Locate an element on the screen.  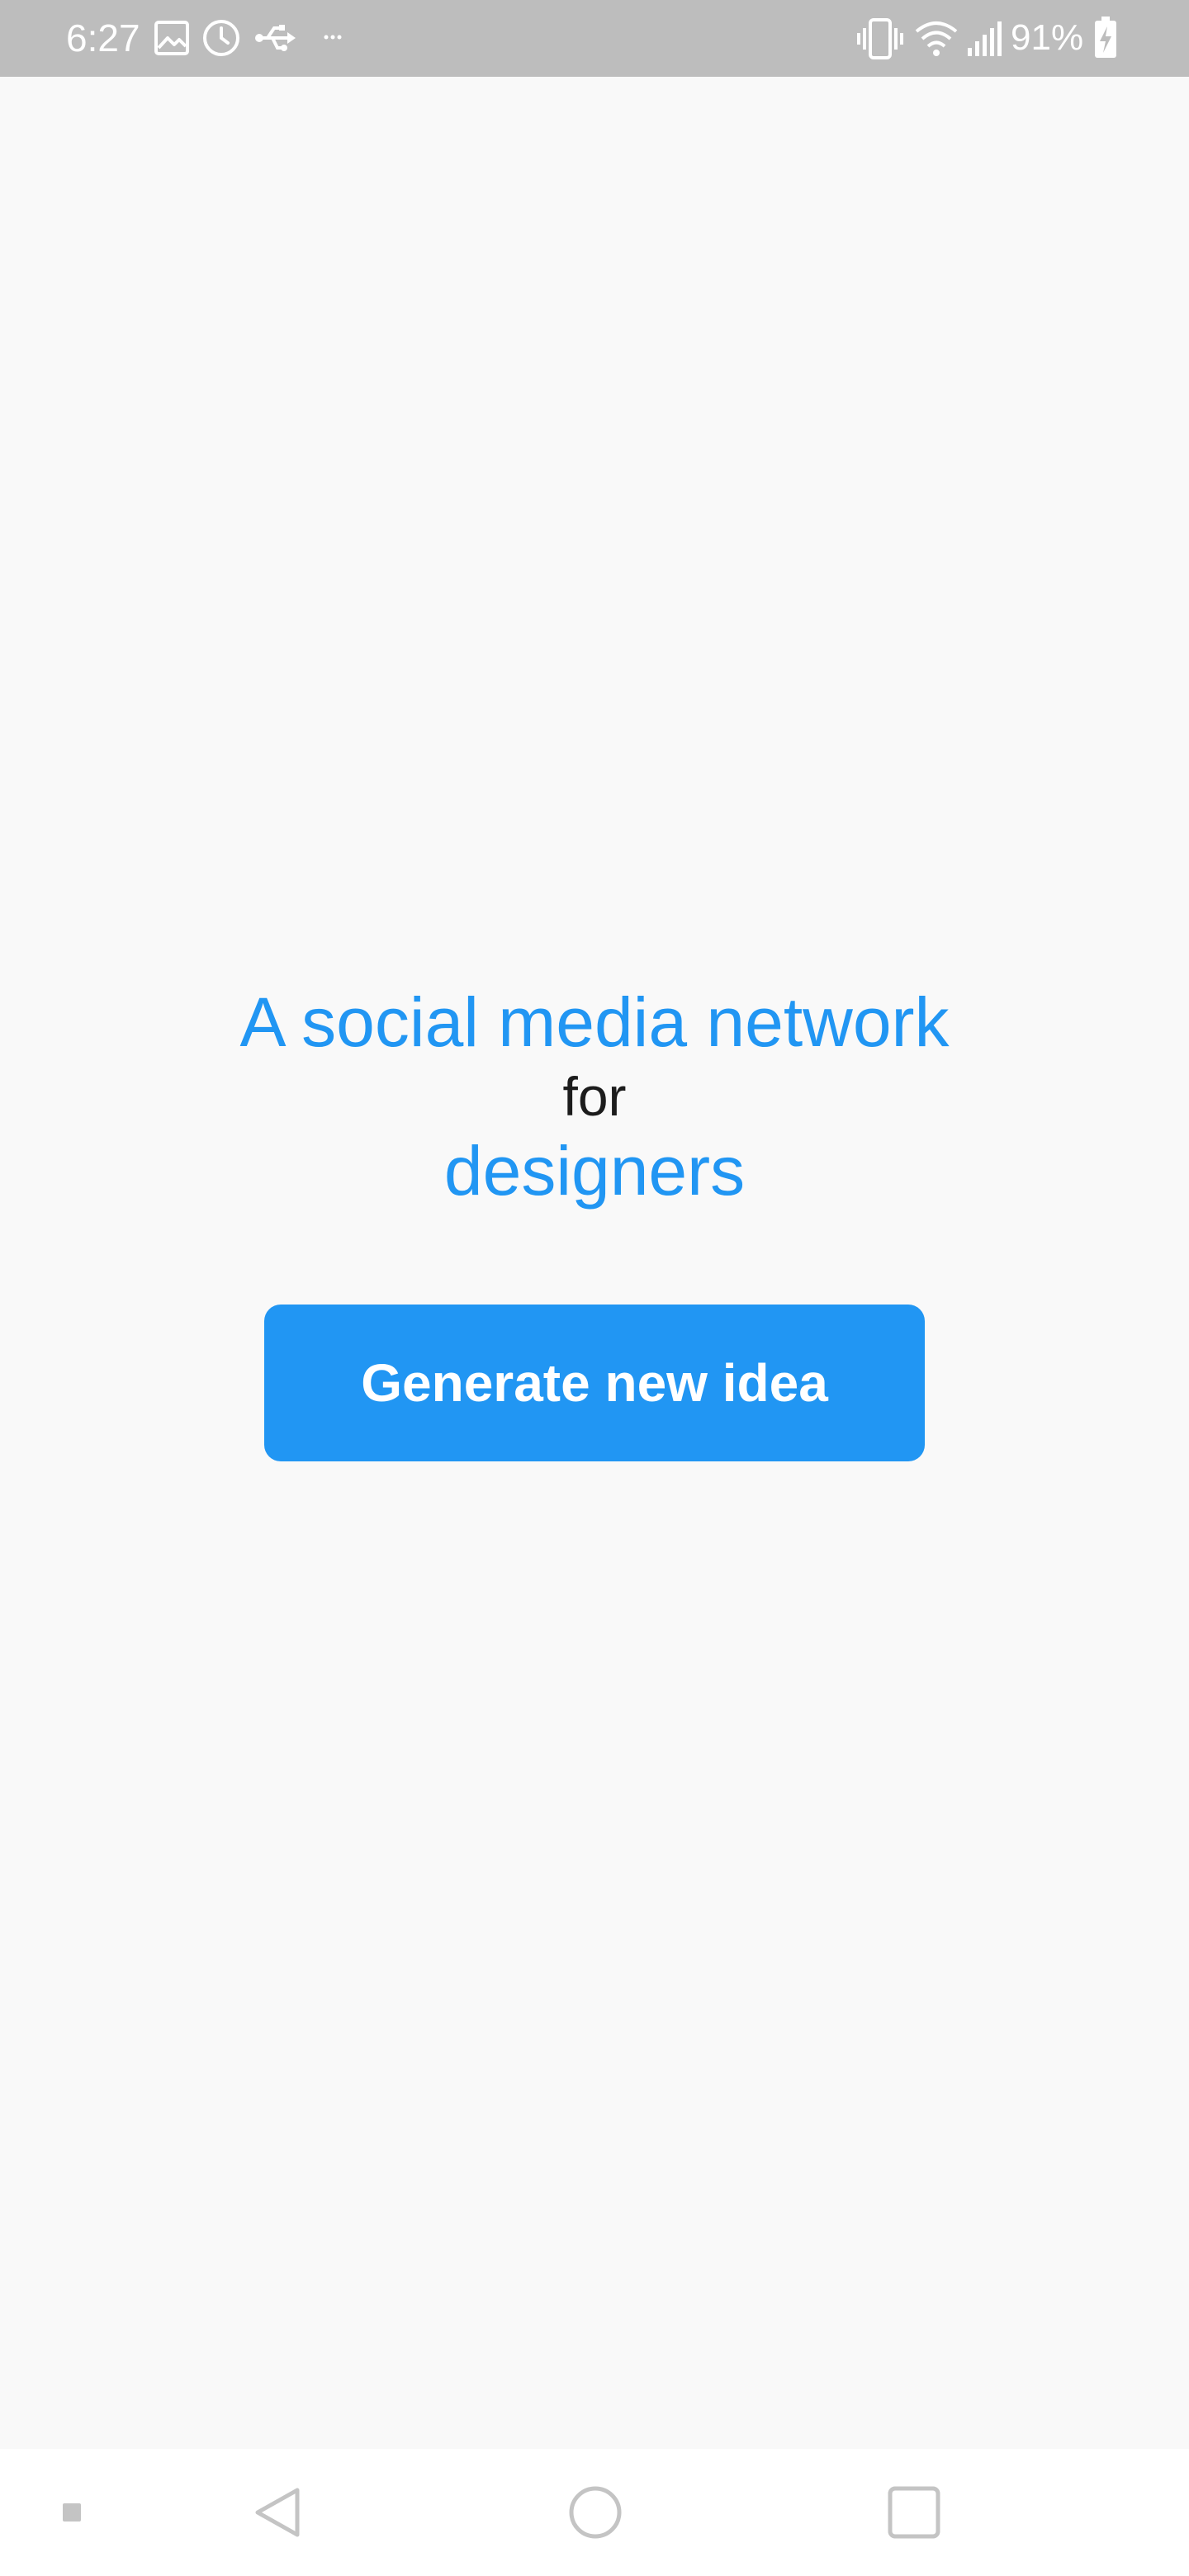
back-icon is located at coordinates (277, 2512).